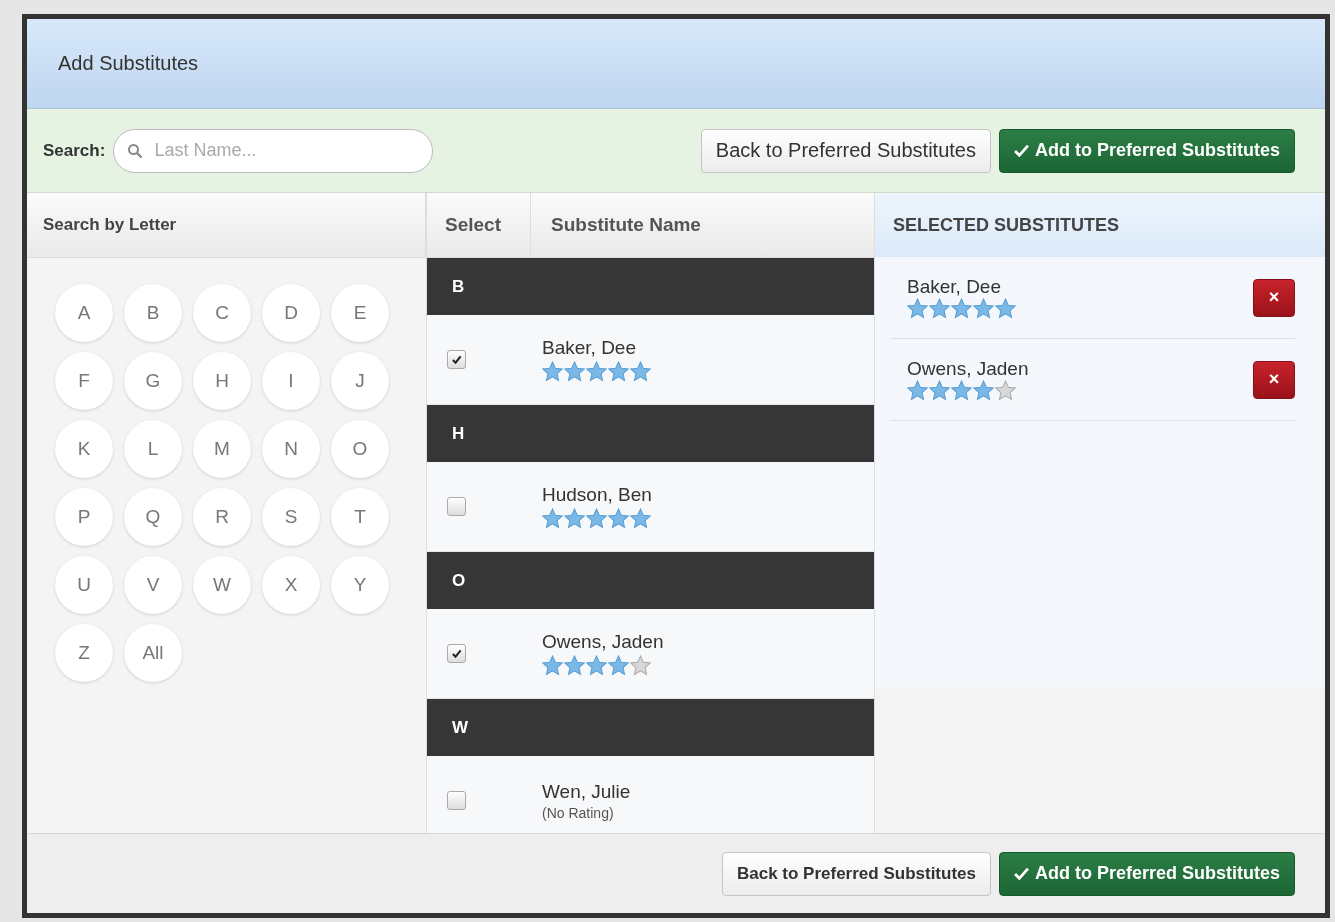  I want to click on letter-button: D, so click(291, 313).